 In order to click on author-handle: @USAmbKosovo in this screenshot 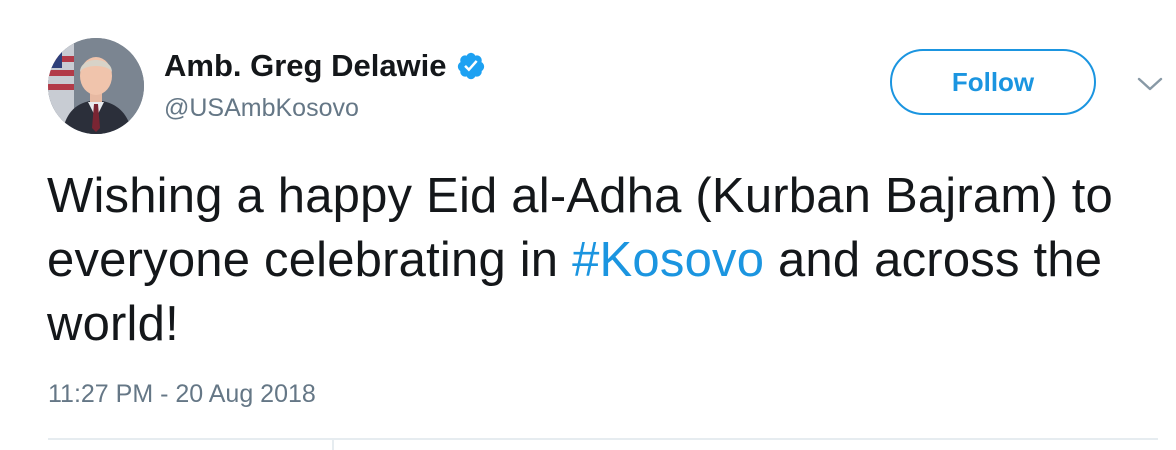, I will do `click(261, 108)`.